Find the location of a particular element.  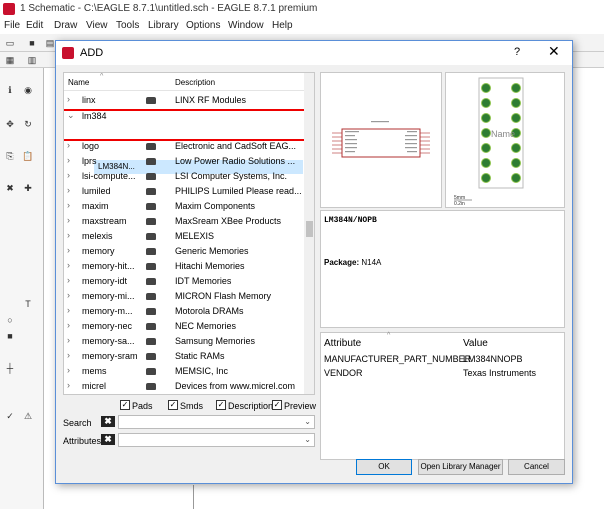

description-label: Description is located at coordinates (251, 406).